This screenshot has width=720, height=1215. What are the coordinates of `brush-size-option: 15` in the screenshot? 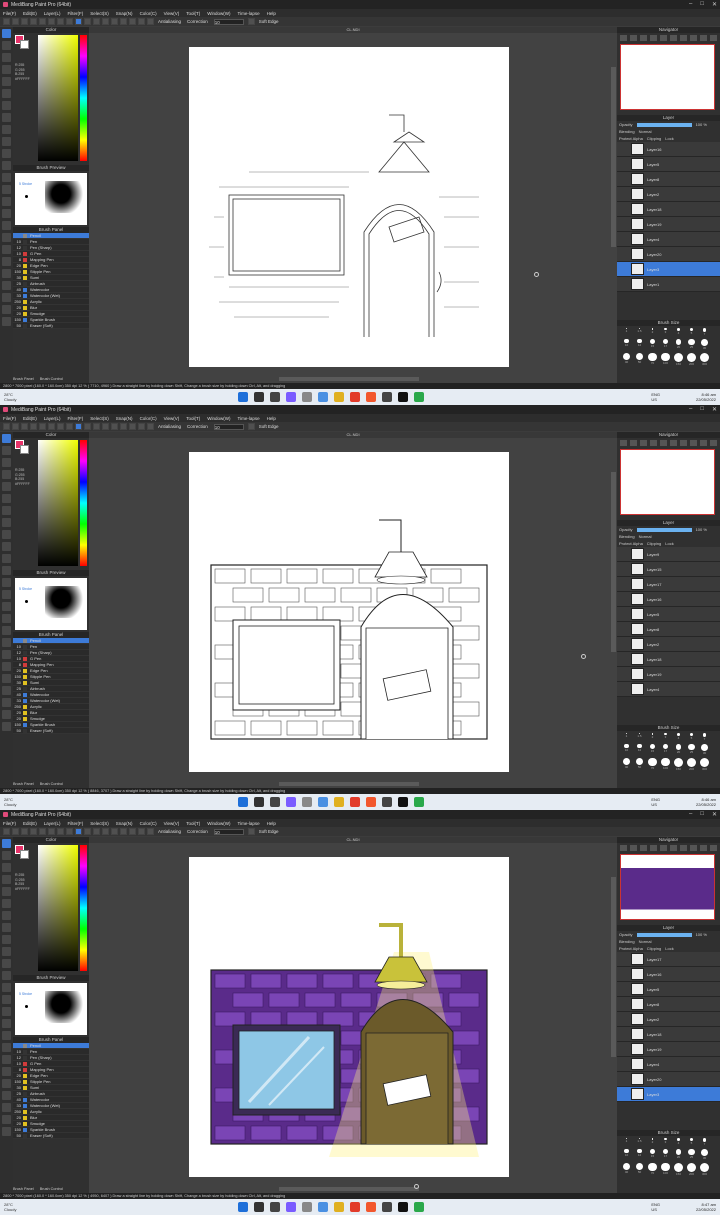 It's located at (652, 749).